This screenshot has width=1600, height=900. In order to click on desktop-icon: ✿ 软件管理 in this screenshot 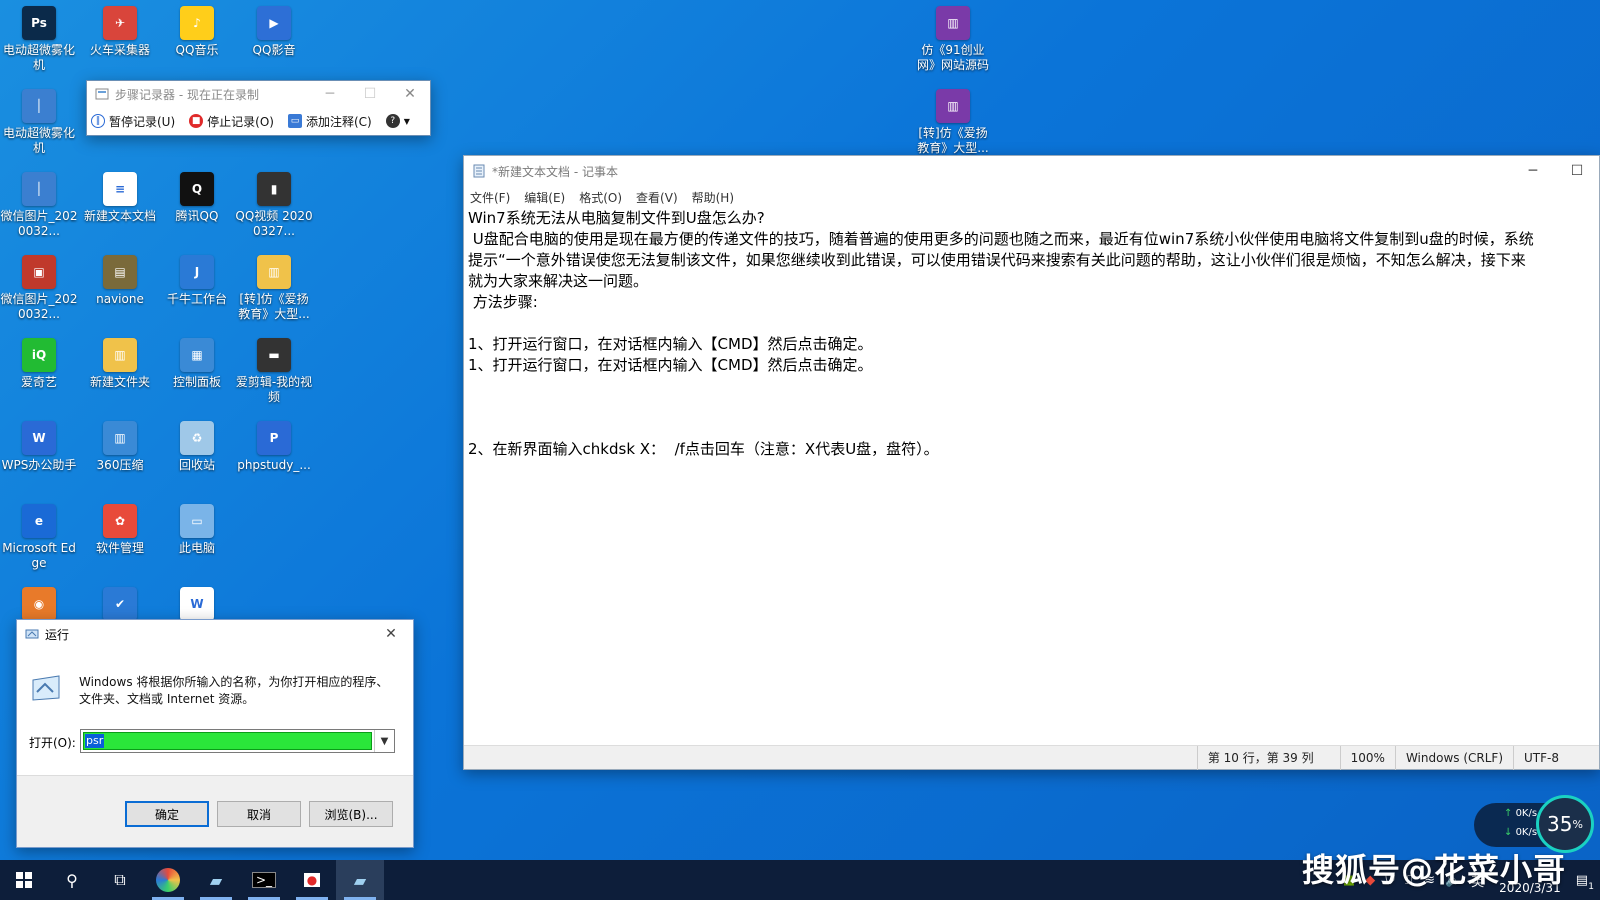, I will do `click(120, 541)`.